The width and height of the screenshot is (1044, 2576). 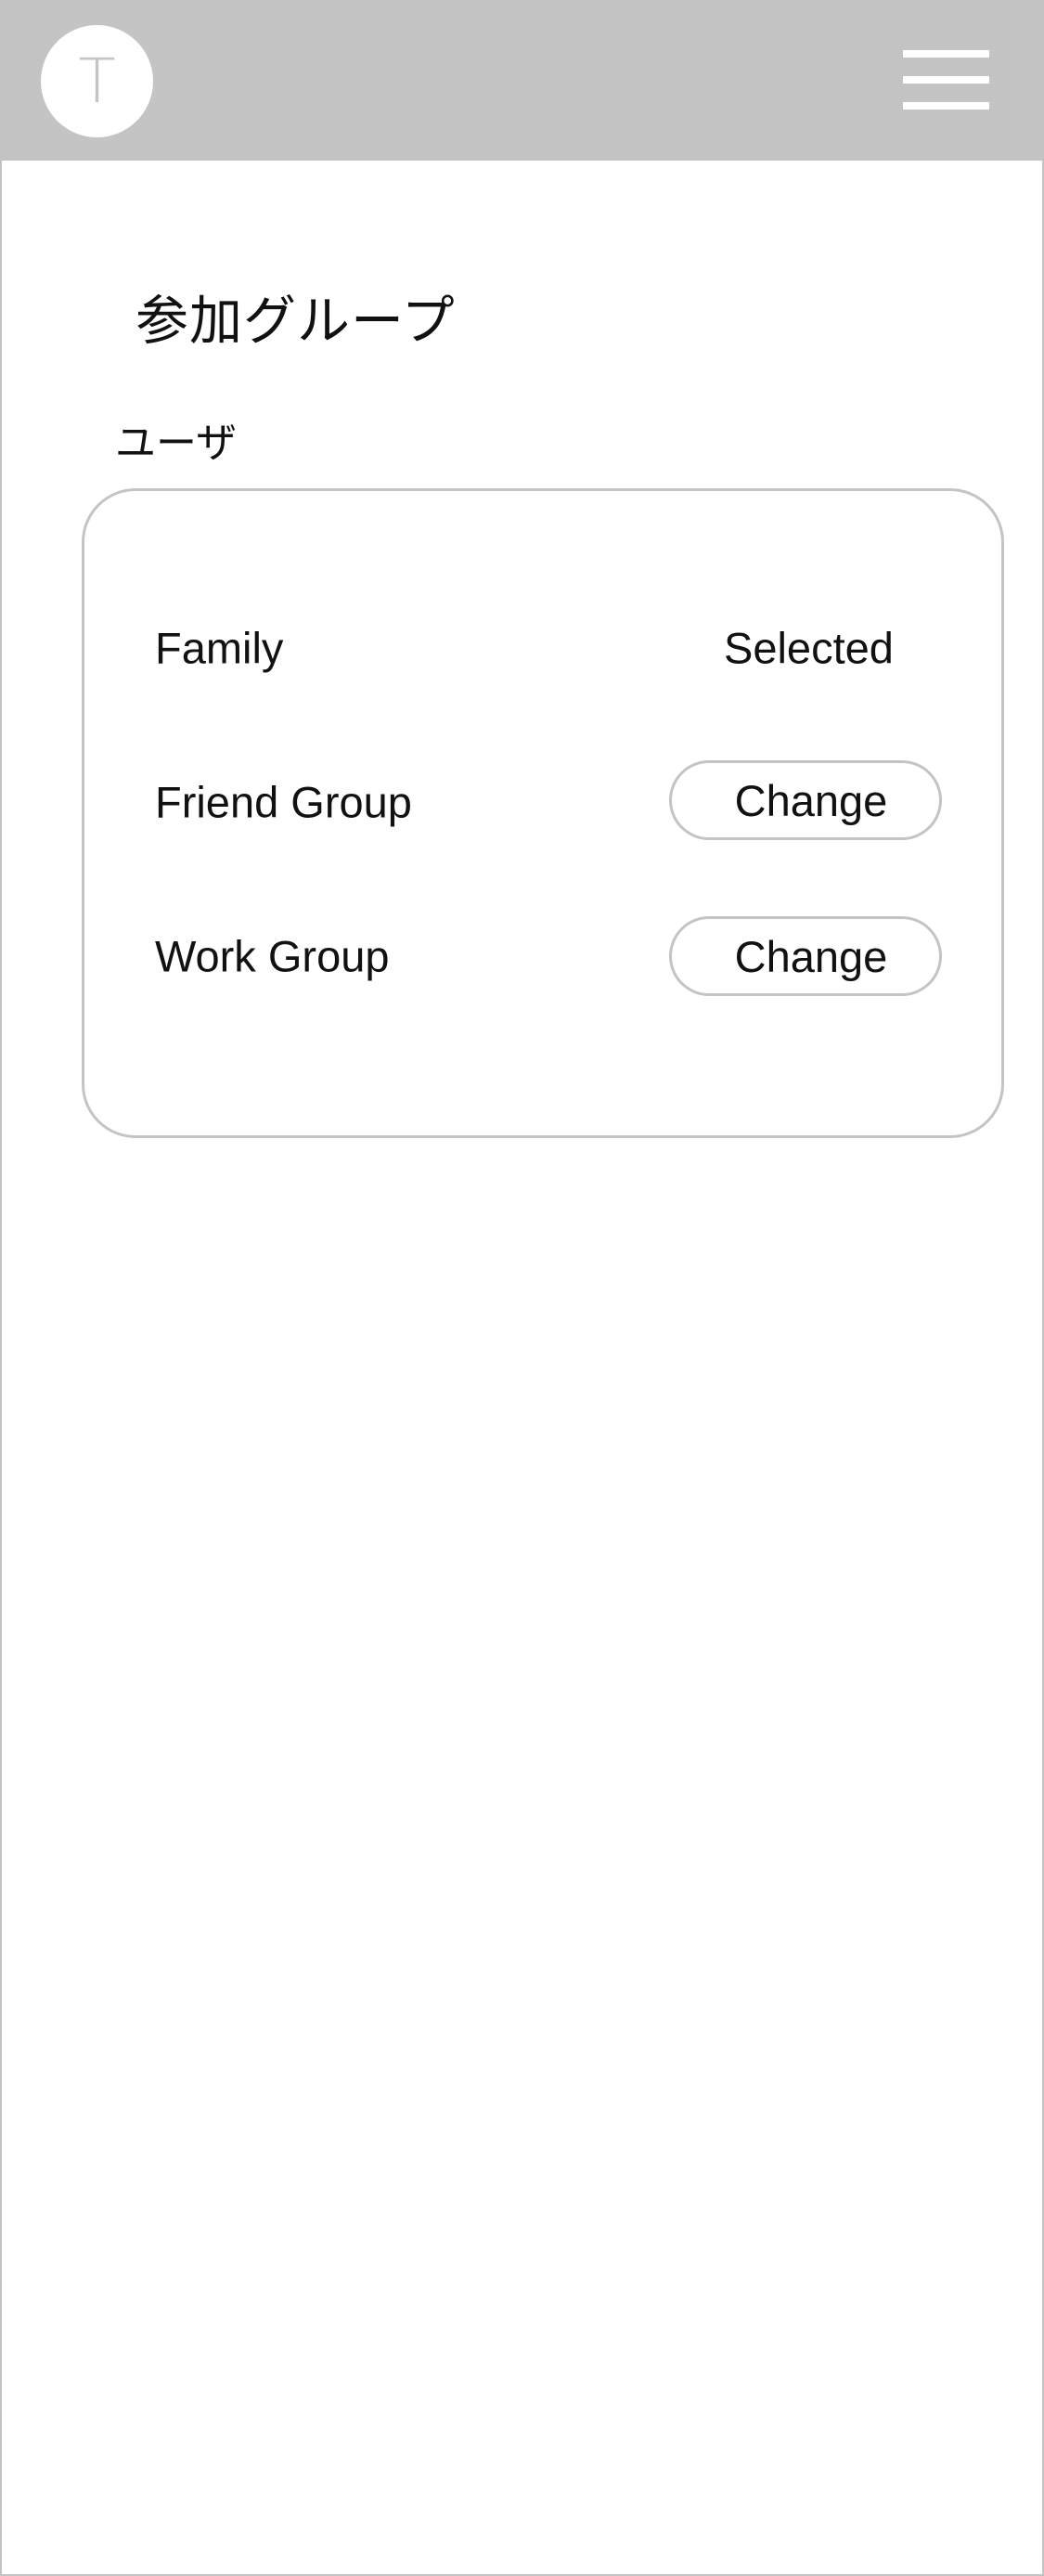 I want to click on group-row-work-group: Work Group Change, so click(x=543, y=956).